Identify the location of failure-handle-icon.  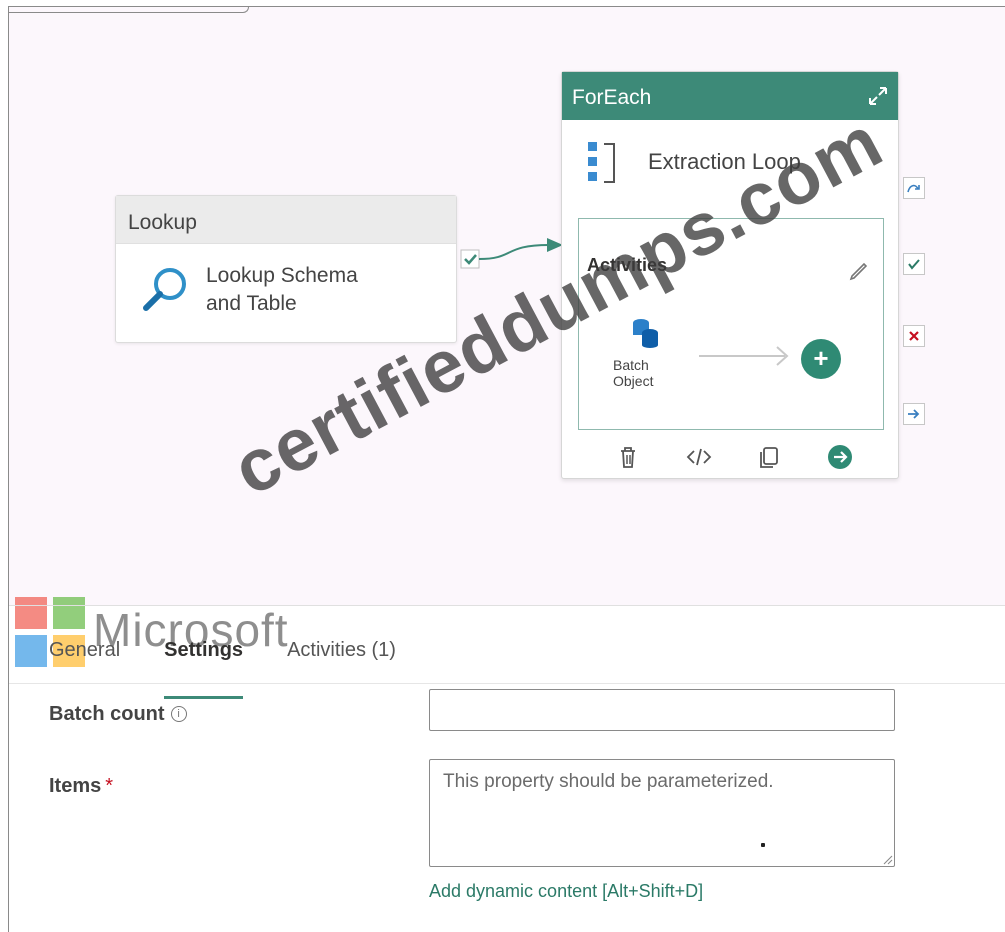
(914, 336).